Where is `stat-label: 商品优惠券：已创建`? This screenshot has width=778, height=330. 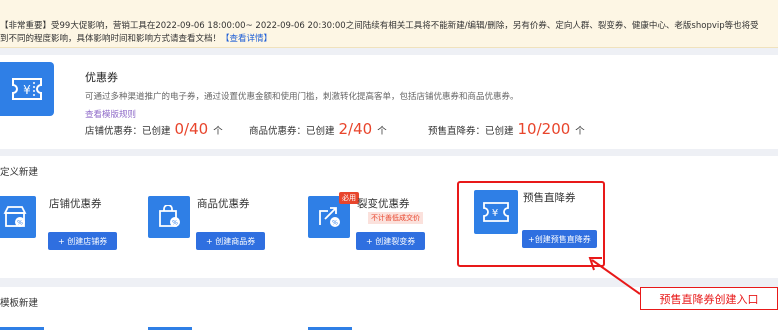
stat-label: 商品优惠券：已创建 is located at coordinates (292, 131).